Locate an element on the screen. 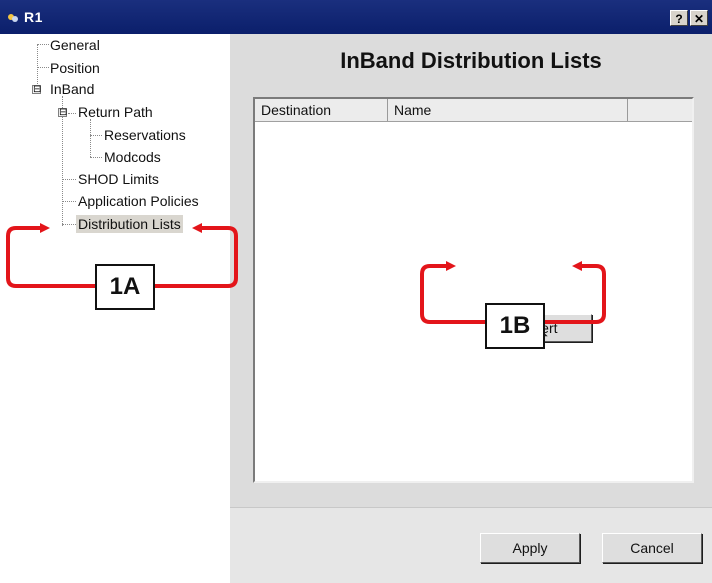  annotation-label-1b: 1B is located at coordinates (515, 326).